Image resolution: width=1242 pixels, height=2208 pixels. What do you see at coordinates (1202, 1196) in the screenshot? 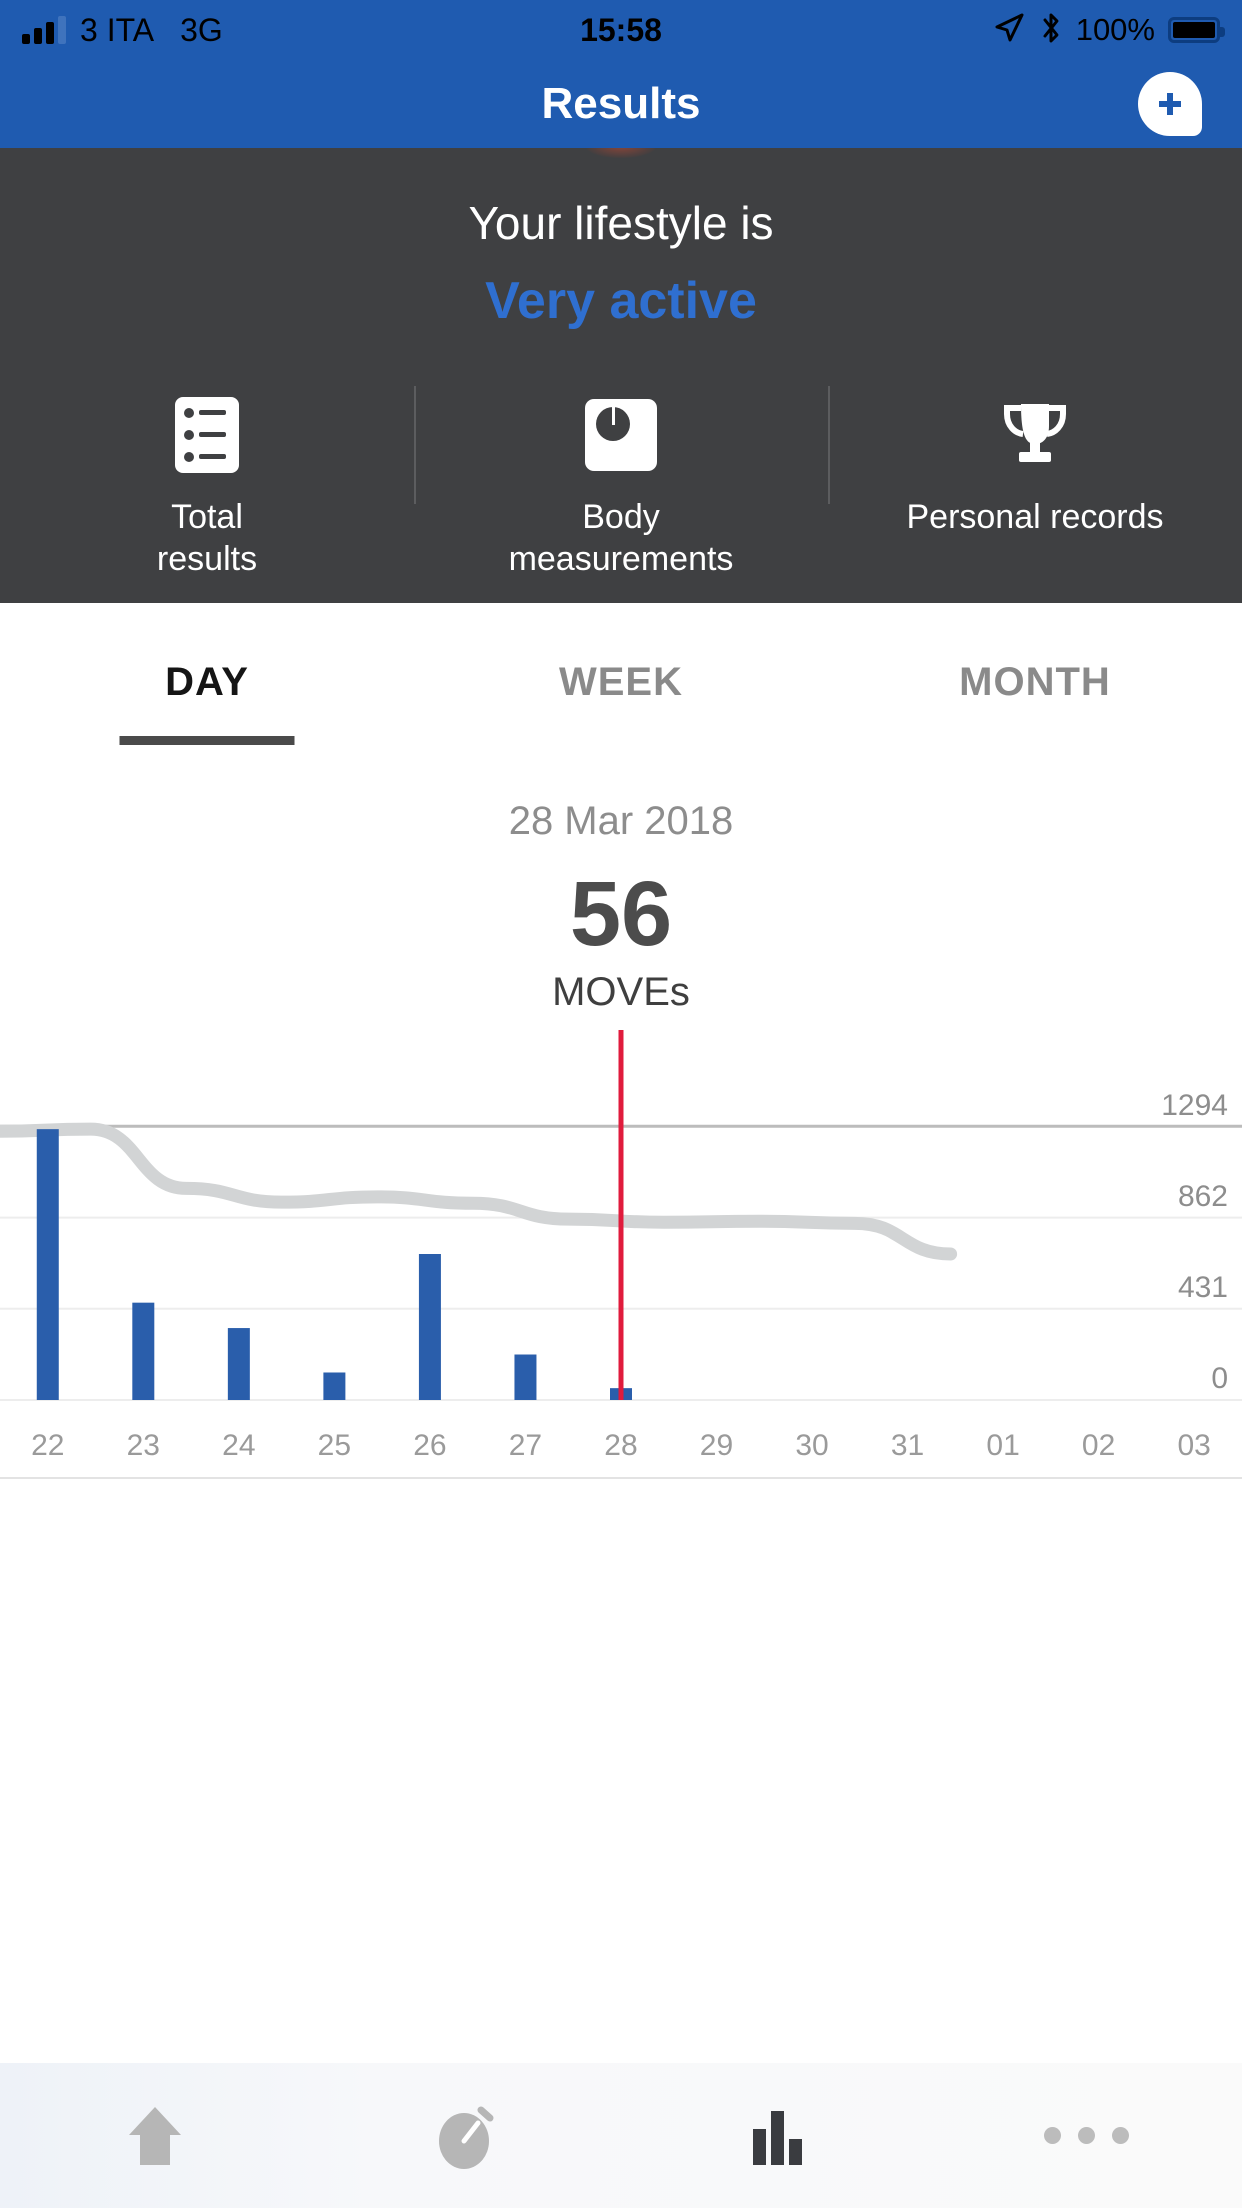
I see `y-axis-label: 862` at bounding box center [1202, 1196].